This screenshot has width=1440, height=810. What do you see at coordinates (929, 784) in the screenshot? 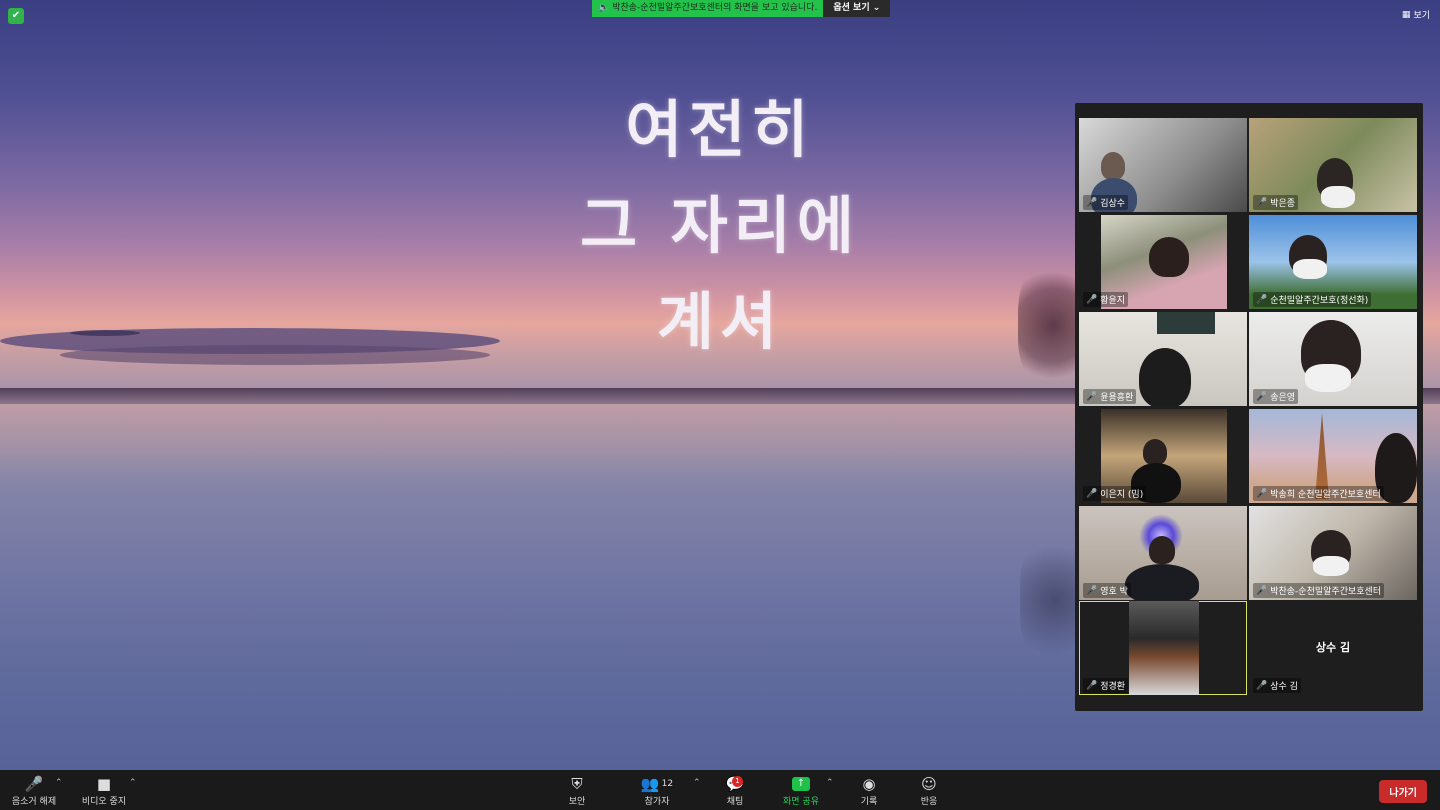
I see `reactions-emoji-icon: ☺` at bounding box center [929, 784].